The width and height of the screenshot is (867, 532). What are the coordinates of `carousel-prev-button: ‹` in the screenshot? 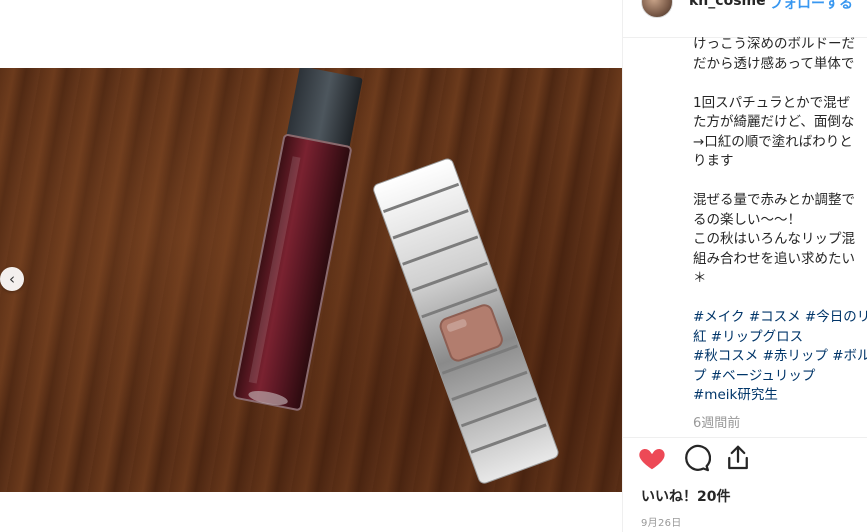 It's located at (12, 279).